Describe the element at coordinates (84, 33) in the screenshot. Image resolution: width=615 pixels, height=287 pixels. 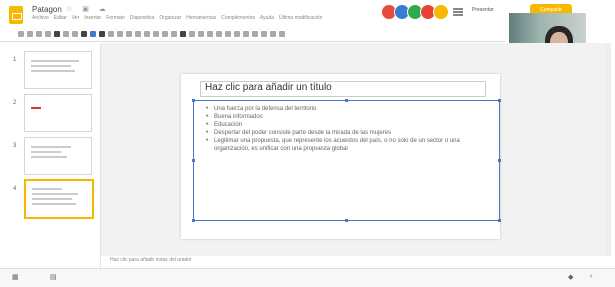
I see `textbox-icon` at that location.